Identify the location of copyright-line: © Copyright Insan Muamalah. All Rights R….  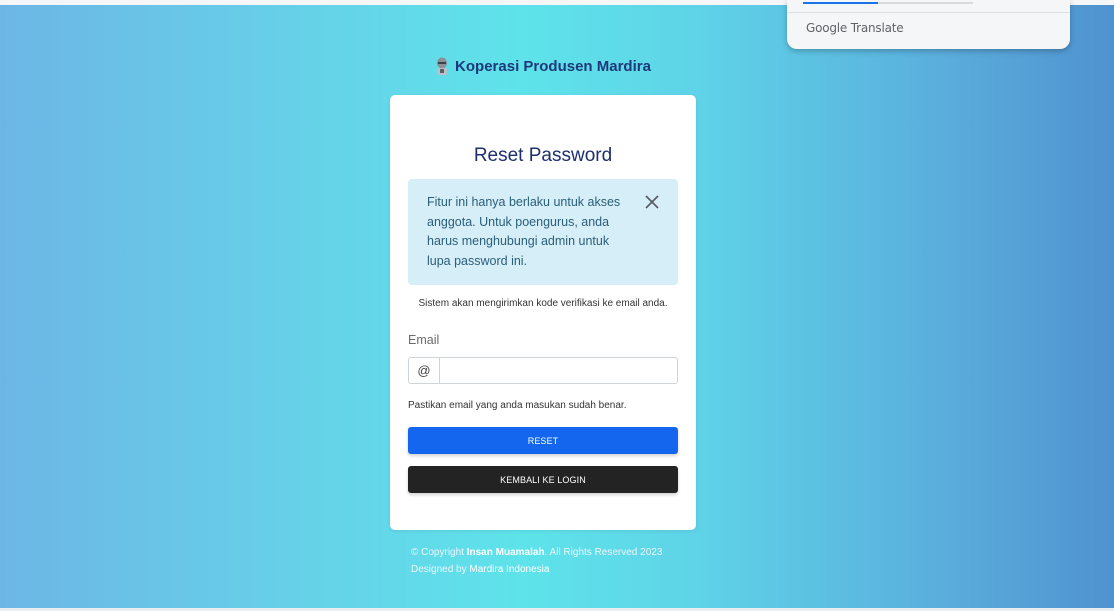
(536, 552).